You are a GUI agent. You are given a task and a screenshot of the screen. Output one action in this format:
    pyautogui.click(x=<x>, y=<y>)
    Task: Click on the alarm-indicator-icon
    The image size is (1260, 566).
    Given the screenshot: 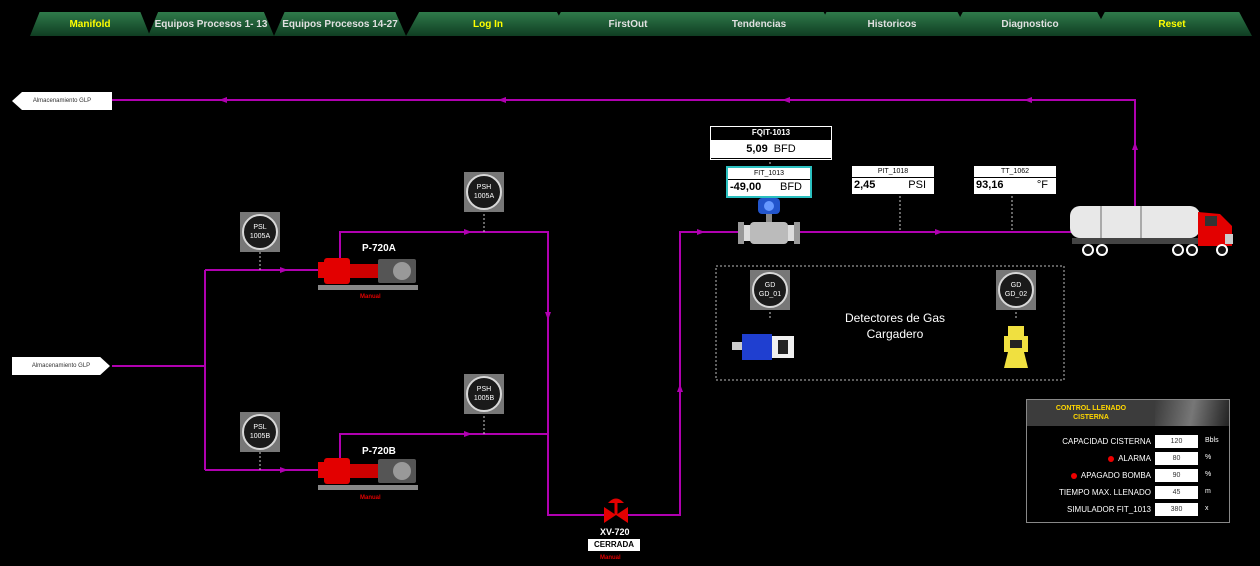 What is the action you would take?
    pyautogui.click(x=1111, y=458)
    